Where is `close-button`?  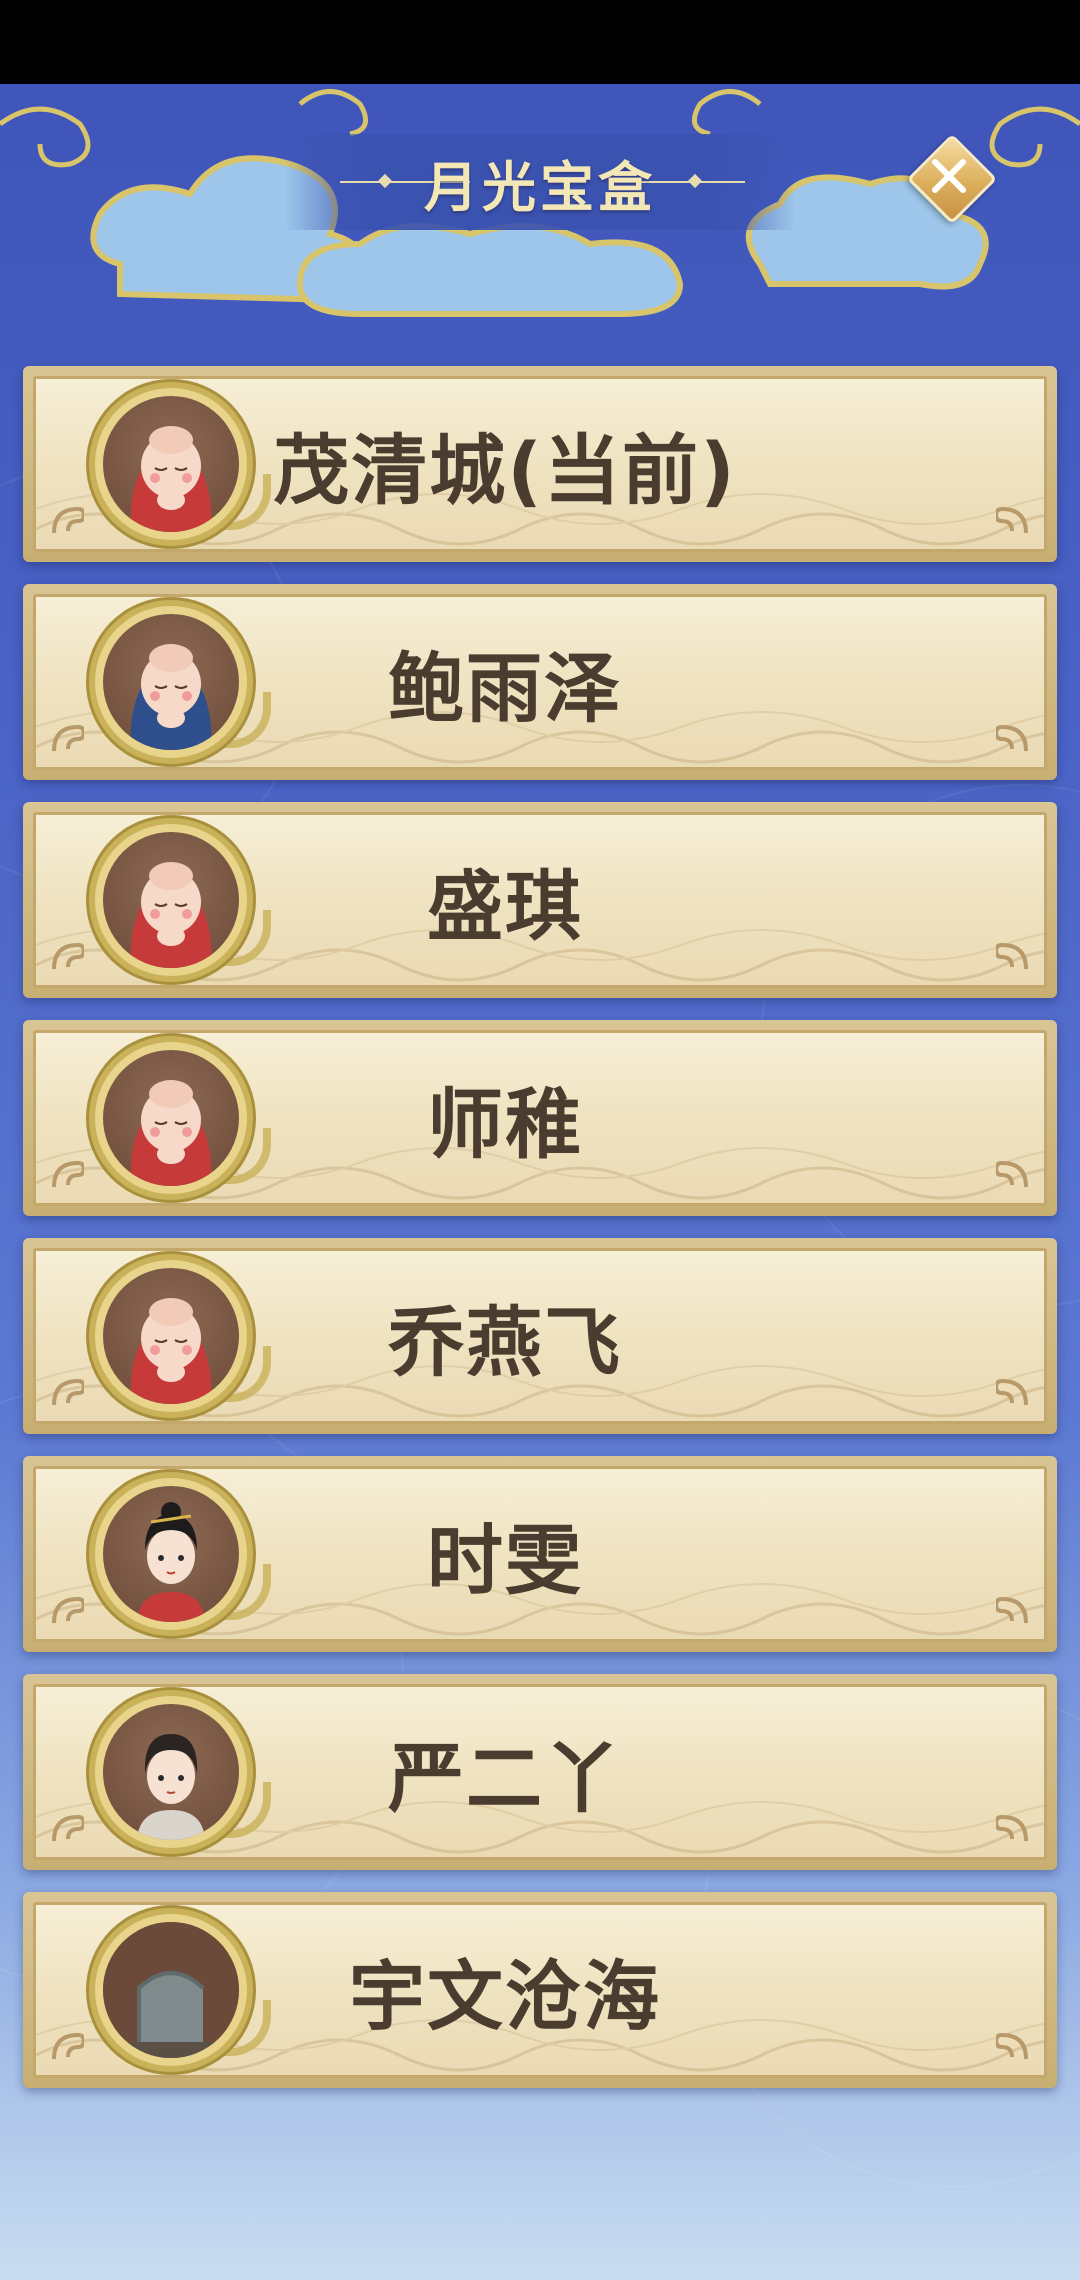 close-button is located at coordinates (952, 179).